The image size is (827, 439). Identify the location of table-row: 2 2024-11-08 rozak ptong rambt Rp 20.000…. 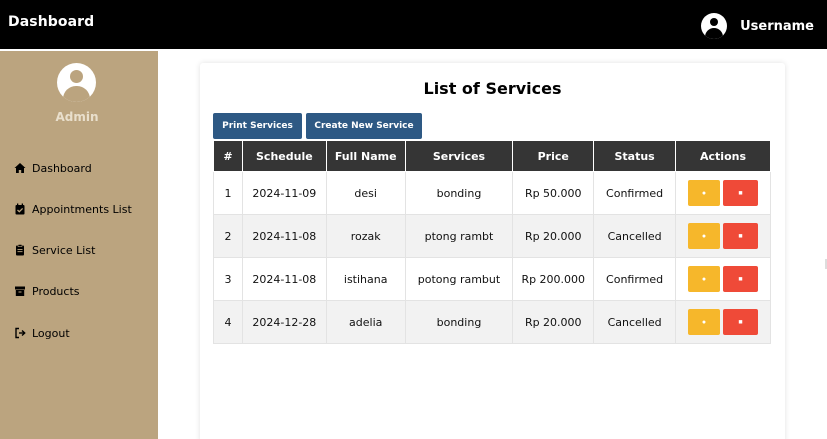
(492, 236).